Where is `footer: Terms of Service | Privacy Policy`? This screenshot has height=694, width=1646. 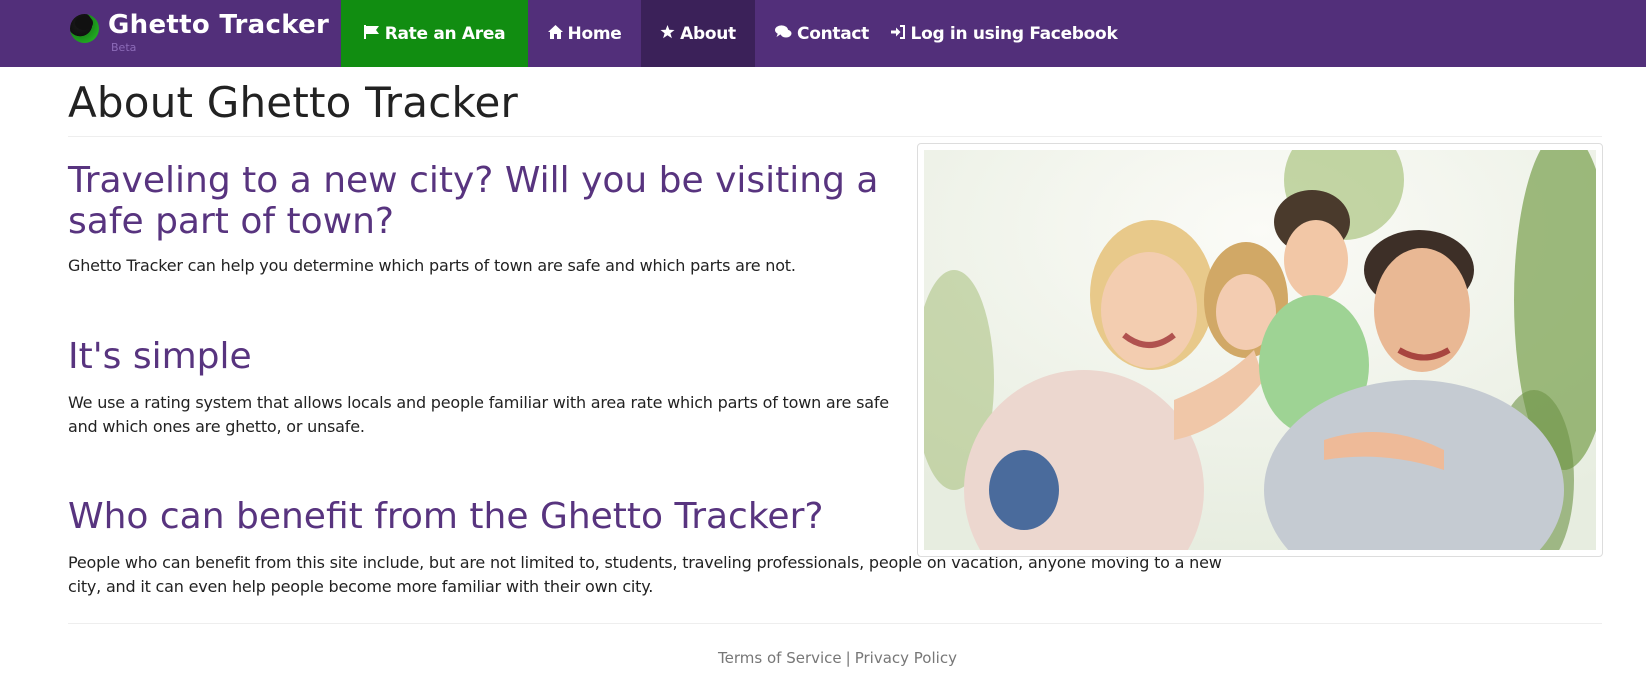 footer: Terms of Service | Privacy Policy is located at coordinates (823, 658).